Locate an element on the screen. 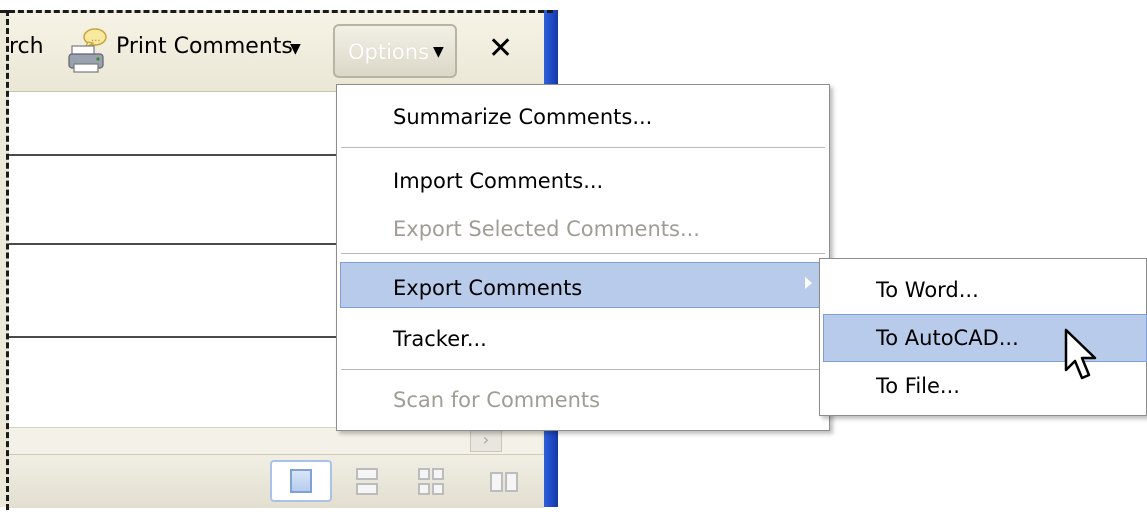 The width and height of the screenshot is (1147, 517). menu-item-scan-for-comments: Scan for Comments is located at coordinates (497, 400).